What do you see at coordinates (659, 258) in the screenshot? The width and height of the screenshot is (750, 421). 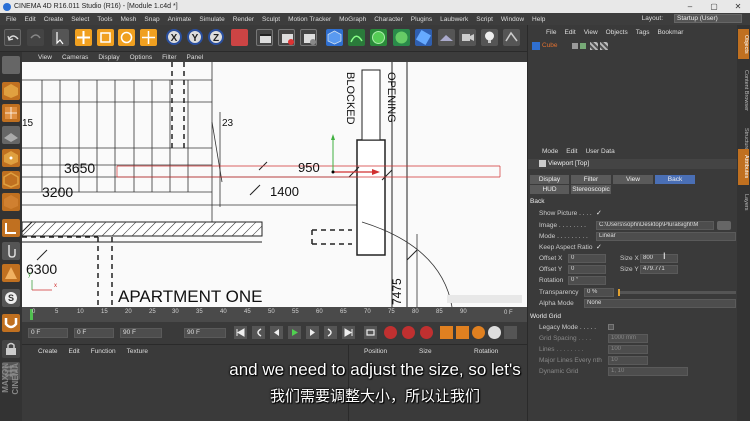 I see `size-x-field: 800` at bounding box center [659, 258].